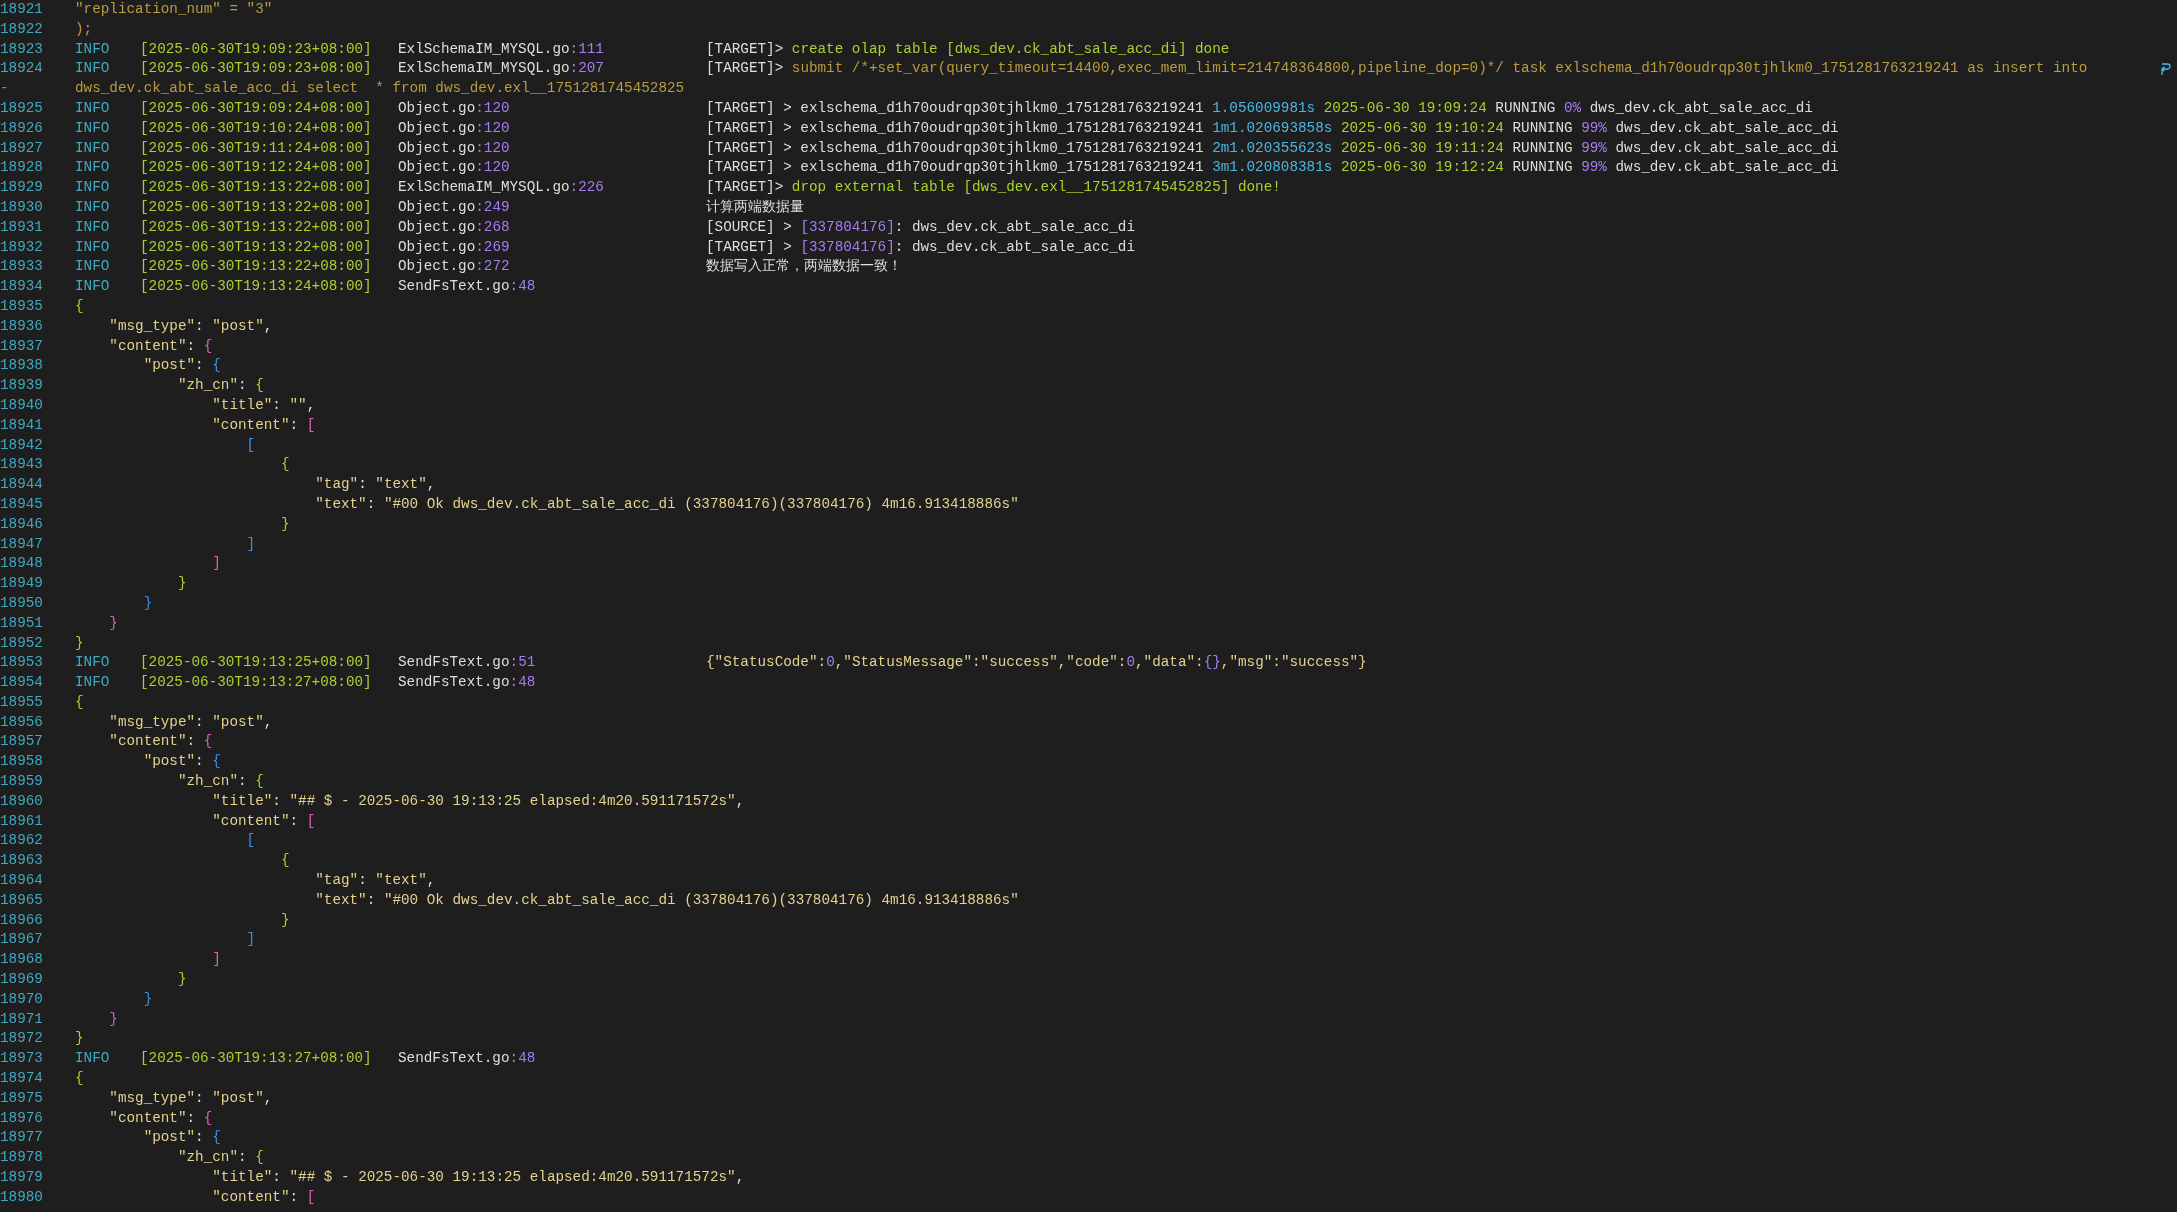 This screenshot has width=2177, height=1212. What do you see at coordinates (454, 247) in the screenshot?
I see `source-location: Object.go:269` at bounding box center [454, 247].